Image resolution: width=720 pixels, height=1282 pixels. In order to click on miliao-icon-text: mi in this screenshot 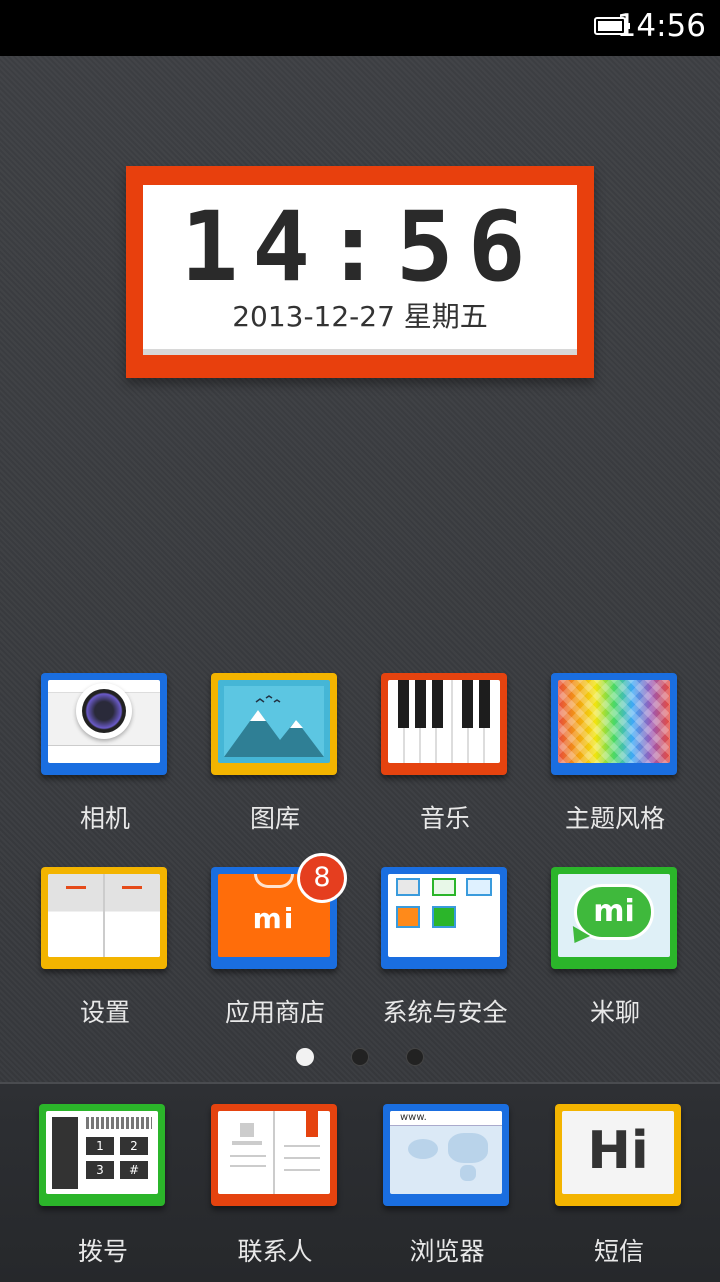, I will do `click(614, 911)`.